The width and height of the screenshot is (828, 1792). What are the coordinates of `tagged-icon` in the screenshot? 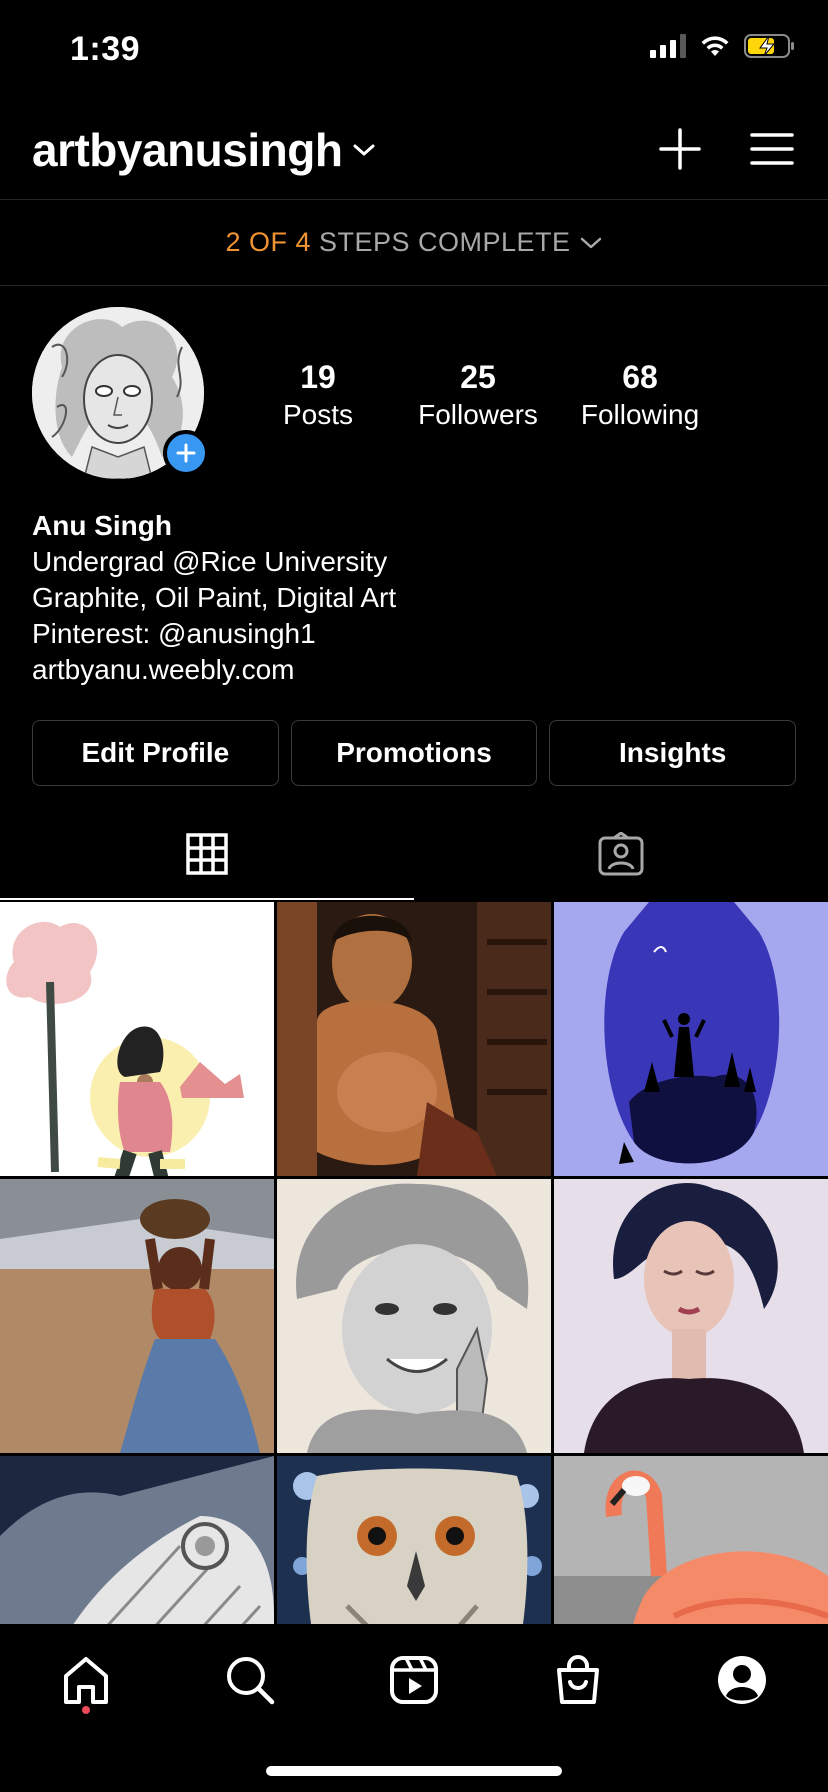 It's located at (621, 854).